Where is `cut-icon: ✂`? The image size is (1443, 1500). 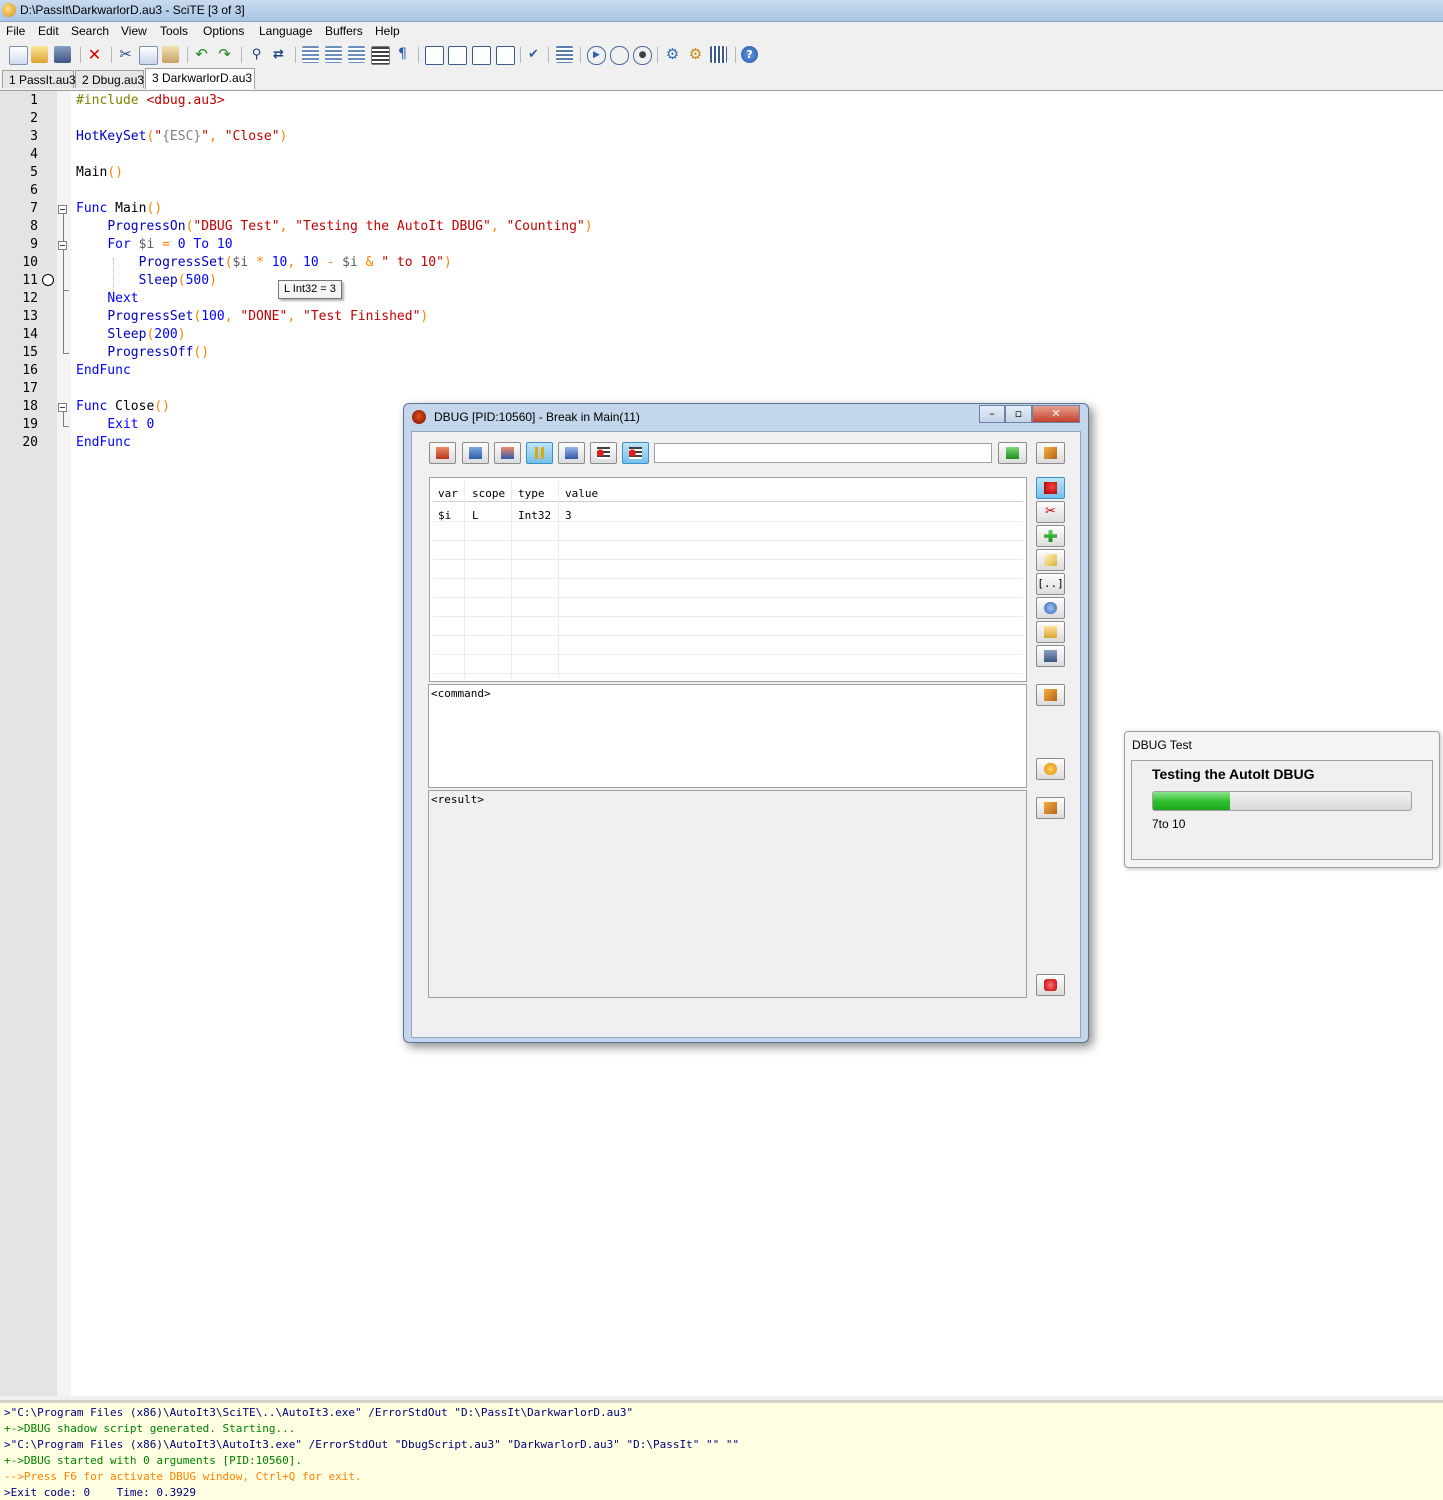
cut-icon: ✂ is located at coordinates (125, 54).